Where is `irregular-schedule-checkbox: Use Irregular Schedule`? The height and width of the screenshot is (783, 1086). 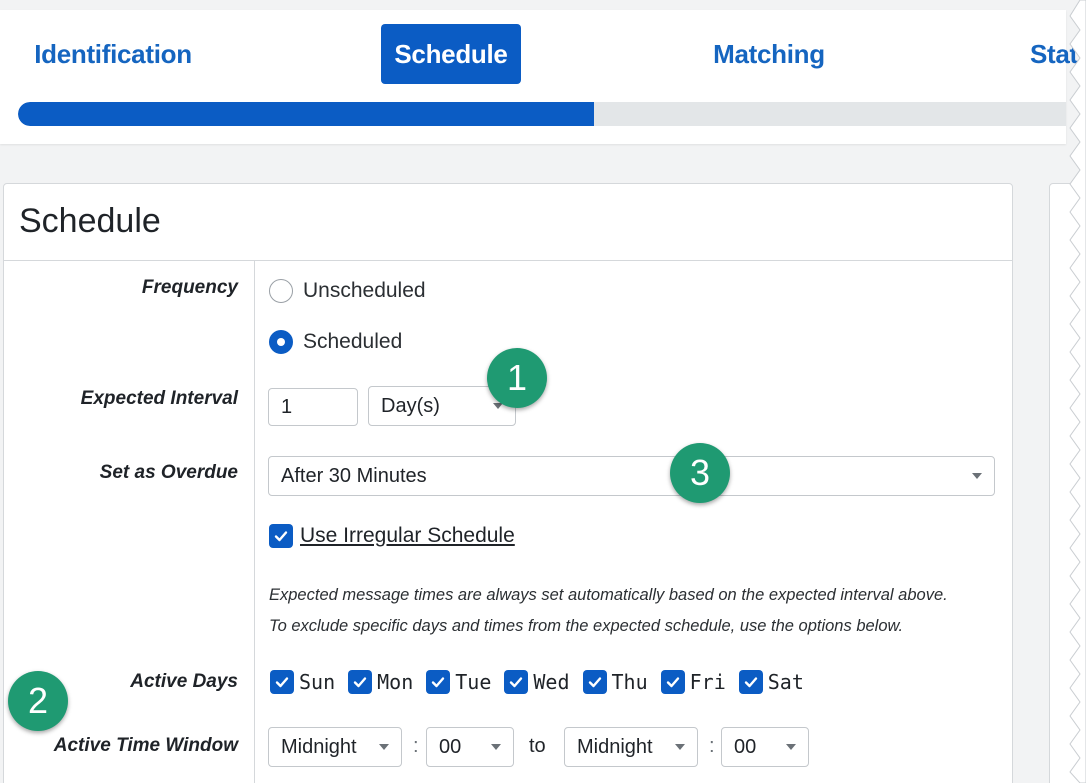
irregular-schedule-checkbox: Use Irregular Schedule is located at coordinates (392, 536).